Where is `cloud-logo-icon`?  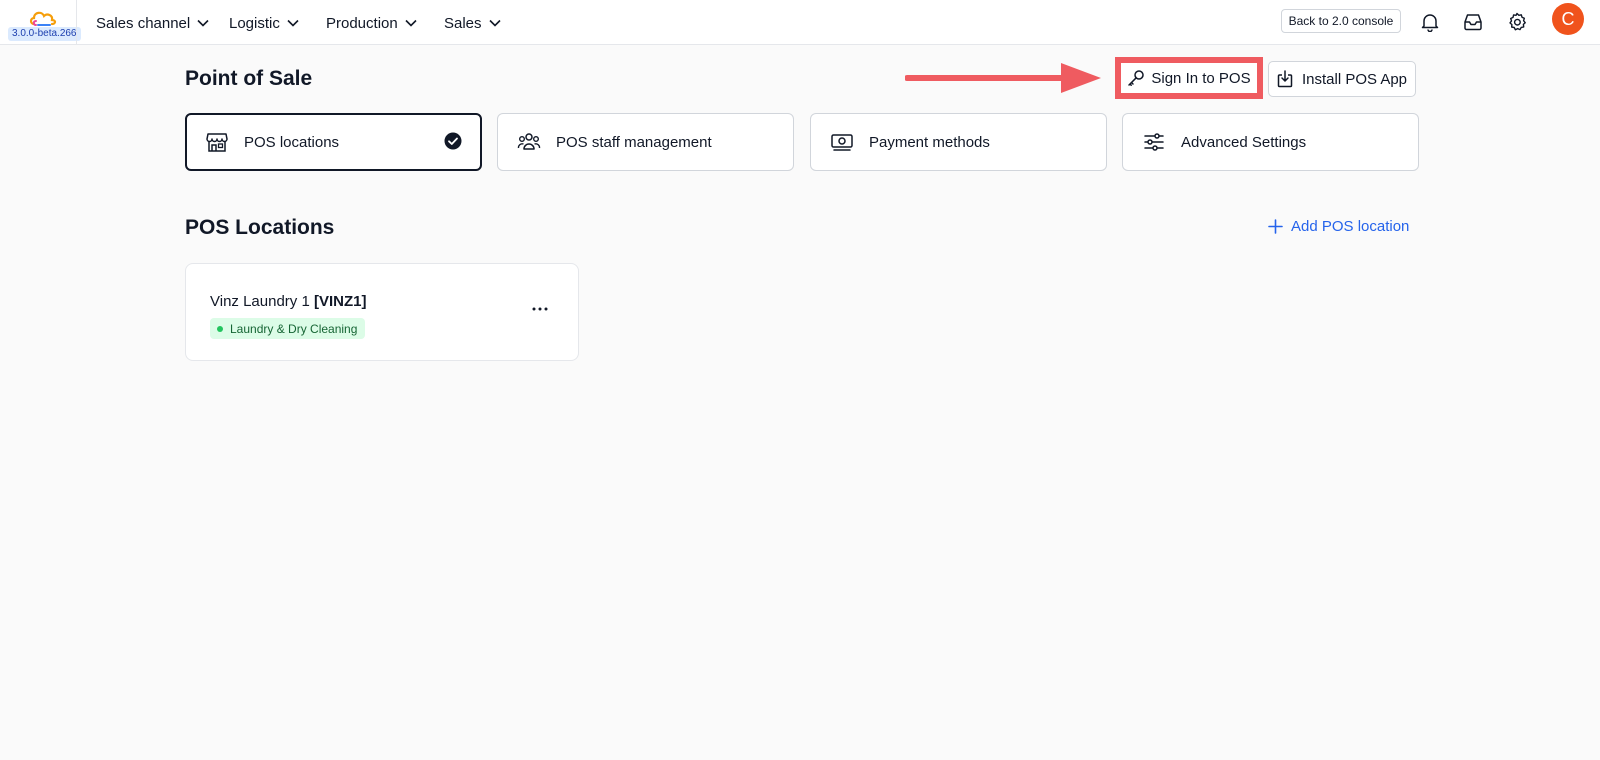
cloud-logo-icon is located at coordinates (43, 18).